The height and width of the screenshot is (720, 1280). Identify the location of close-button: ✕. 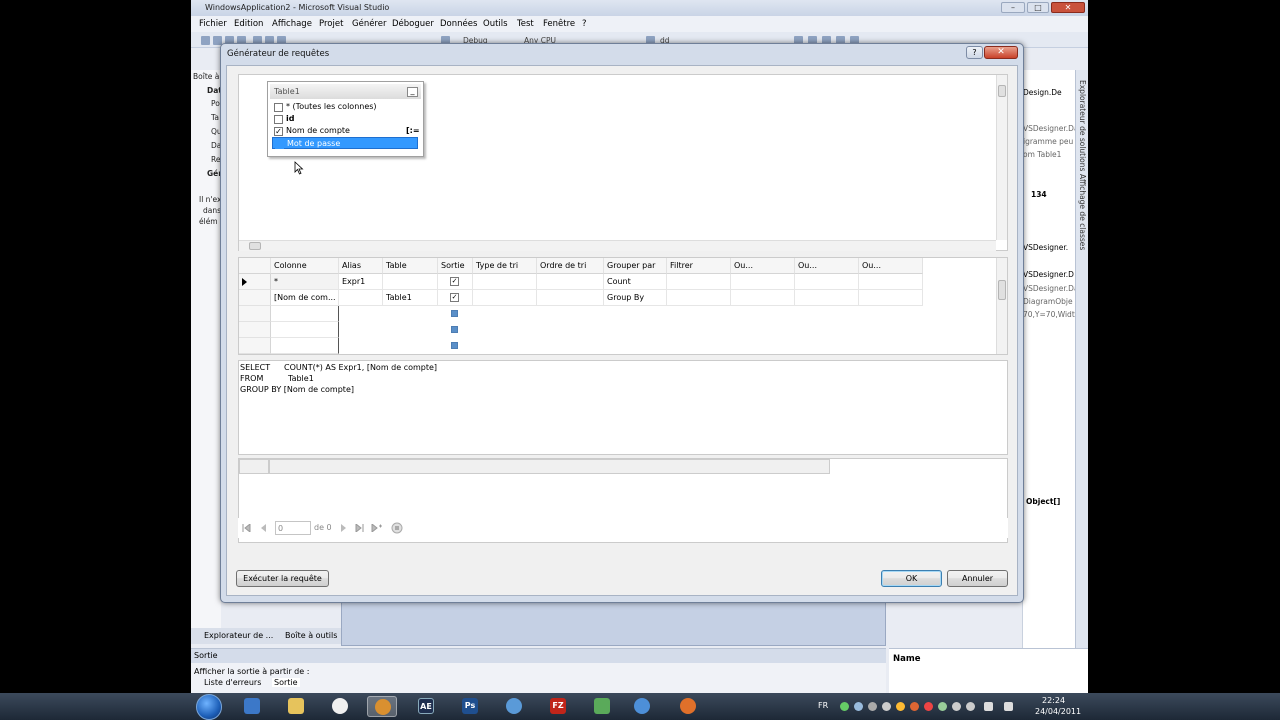
(1068, 7).